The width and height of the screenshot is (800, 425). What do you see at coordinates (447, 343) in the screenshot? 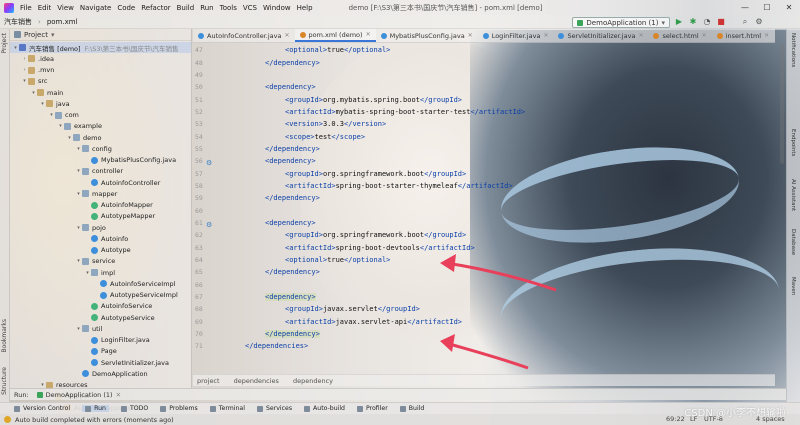
I see `arrow-2-head` at bounding box center [447, 343].